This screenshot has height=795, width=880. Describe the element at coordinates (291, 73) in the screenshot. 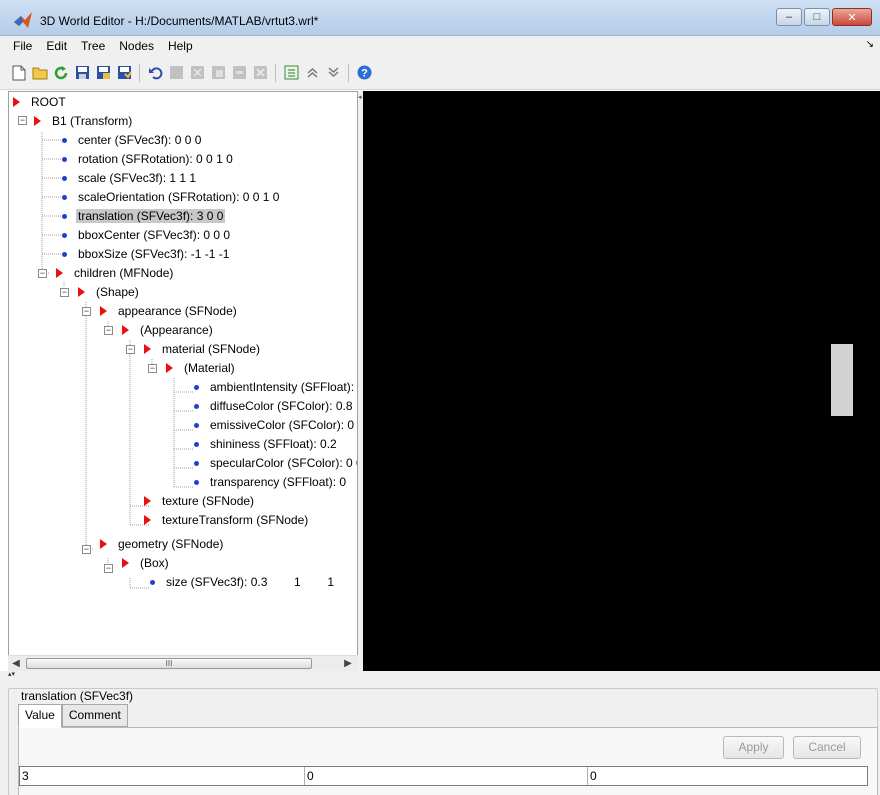

I see `properties-icon` at that location.